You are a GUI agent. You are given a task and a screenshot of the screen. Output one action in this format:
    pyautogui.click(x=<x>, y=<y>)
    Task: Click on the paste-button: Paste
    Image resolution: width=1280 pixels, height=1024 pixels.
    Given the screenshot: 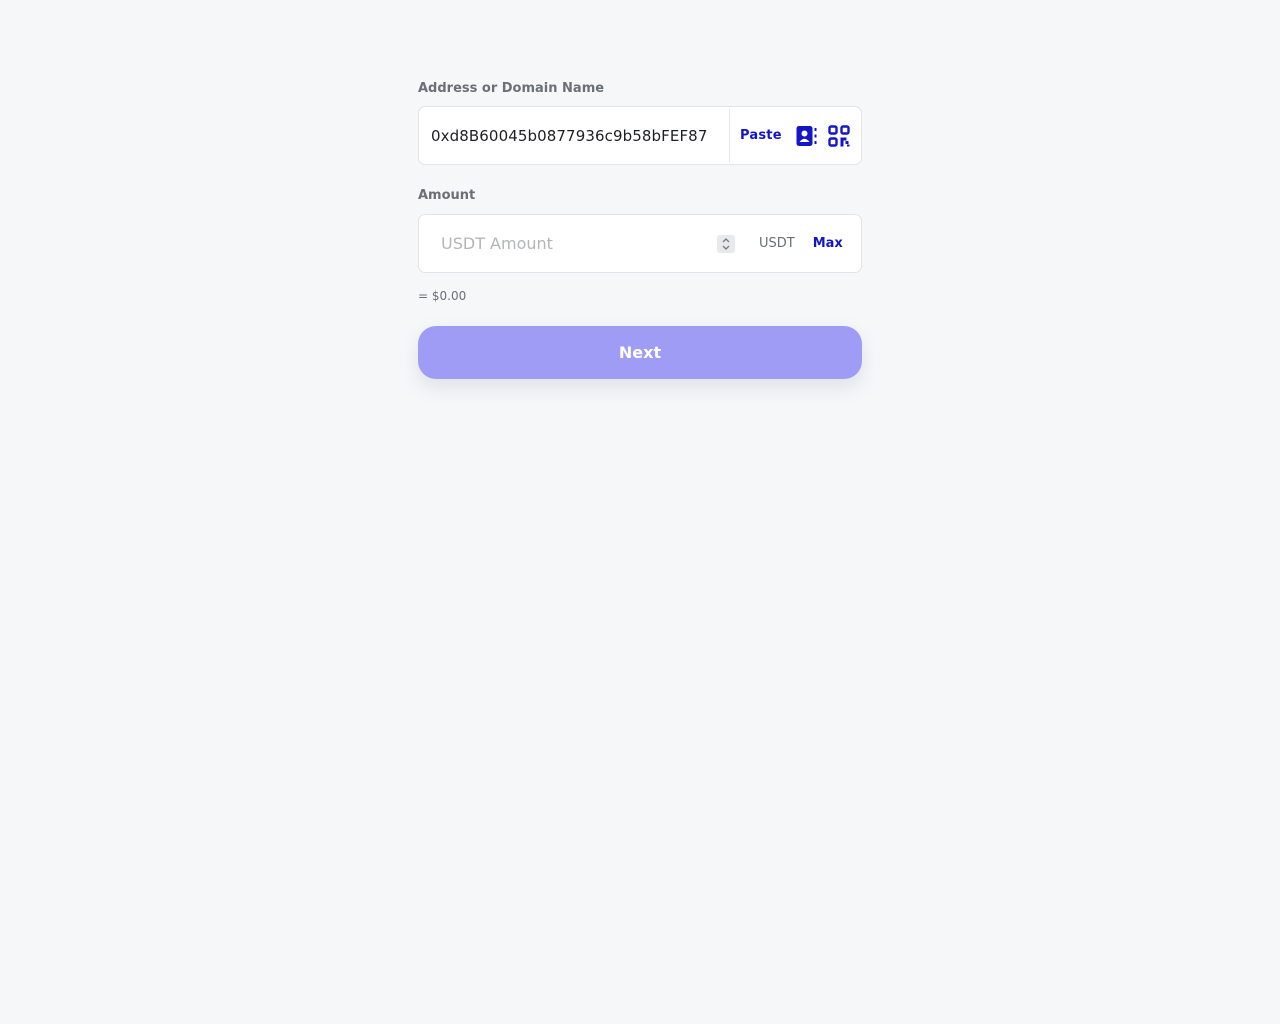 What is the action you would take?
    pyautogui.click(x=761, y=135)
    